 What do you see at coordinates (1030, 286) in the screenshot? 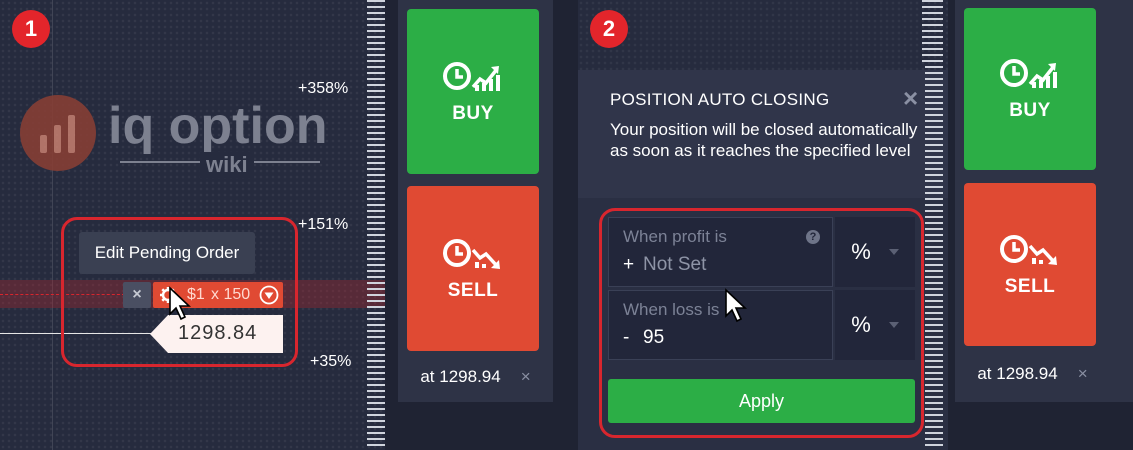
I see `sell-label-2: SELL` at bounding box center [1030, 286].